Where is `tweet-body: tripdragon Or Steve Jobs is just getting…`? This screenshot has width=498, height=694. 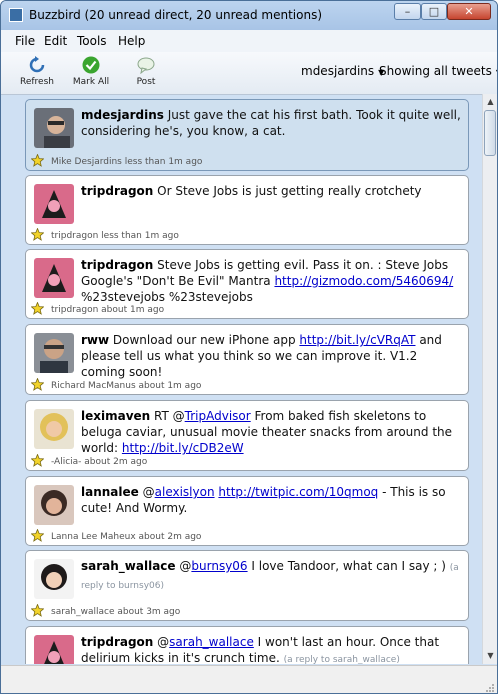 tweet-body: tripdragon Or Steve Jobs is just getting… is located at coordinates (271, 191).